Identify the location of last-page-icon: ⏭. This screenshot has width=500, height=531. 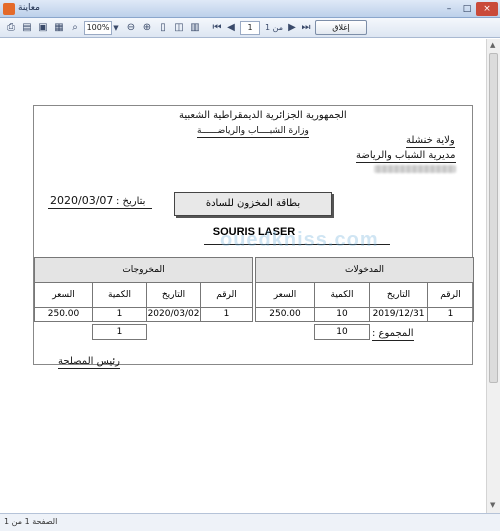
(306, 28).